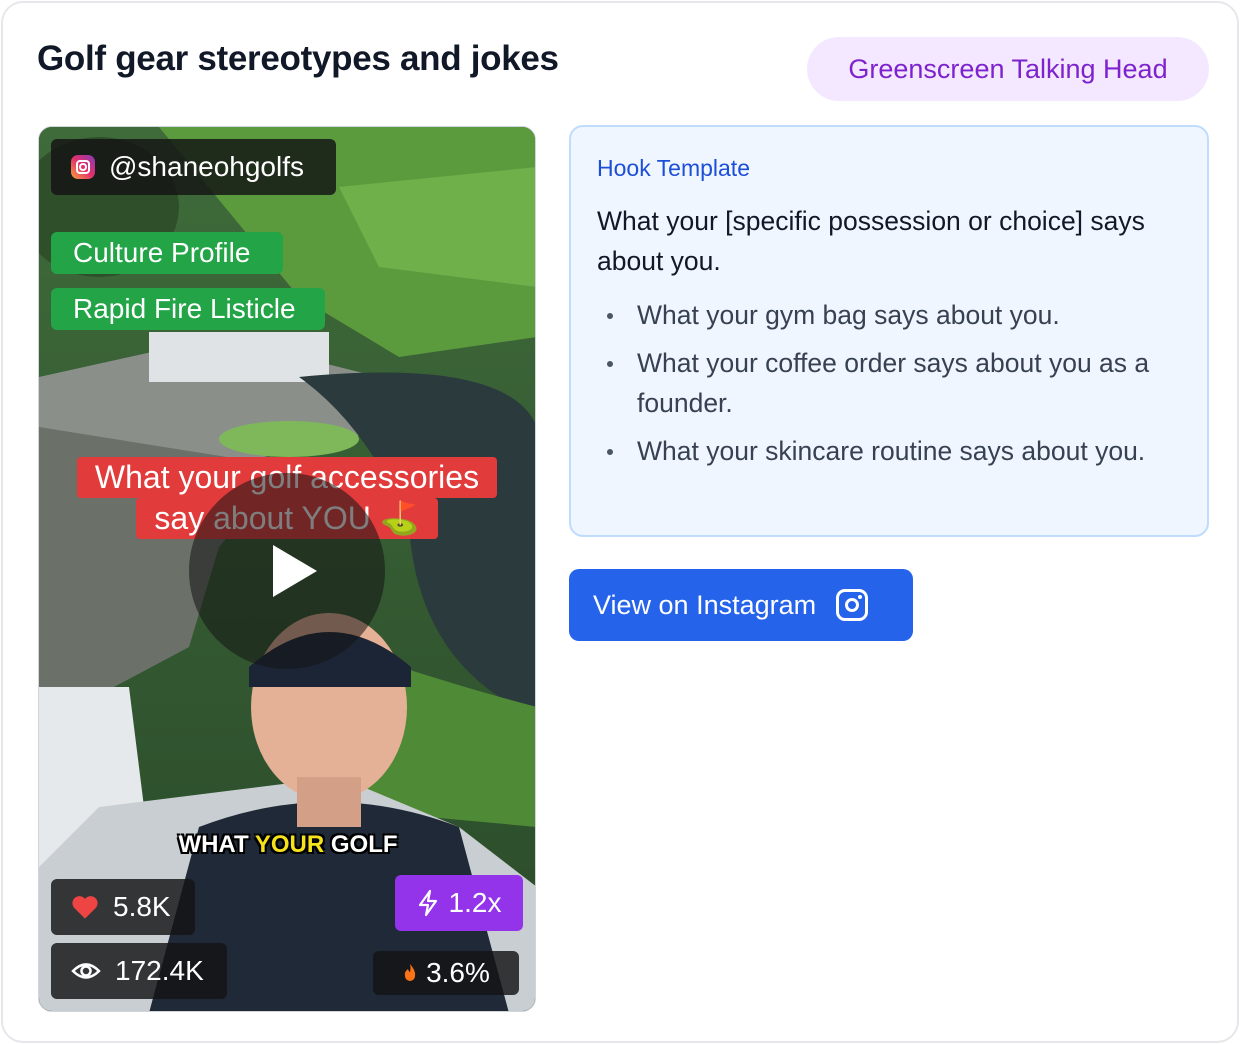  I want to click on caption-prefix: WHAT, so click(216, 844).